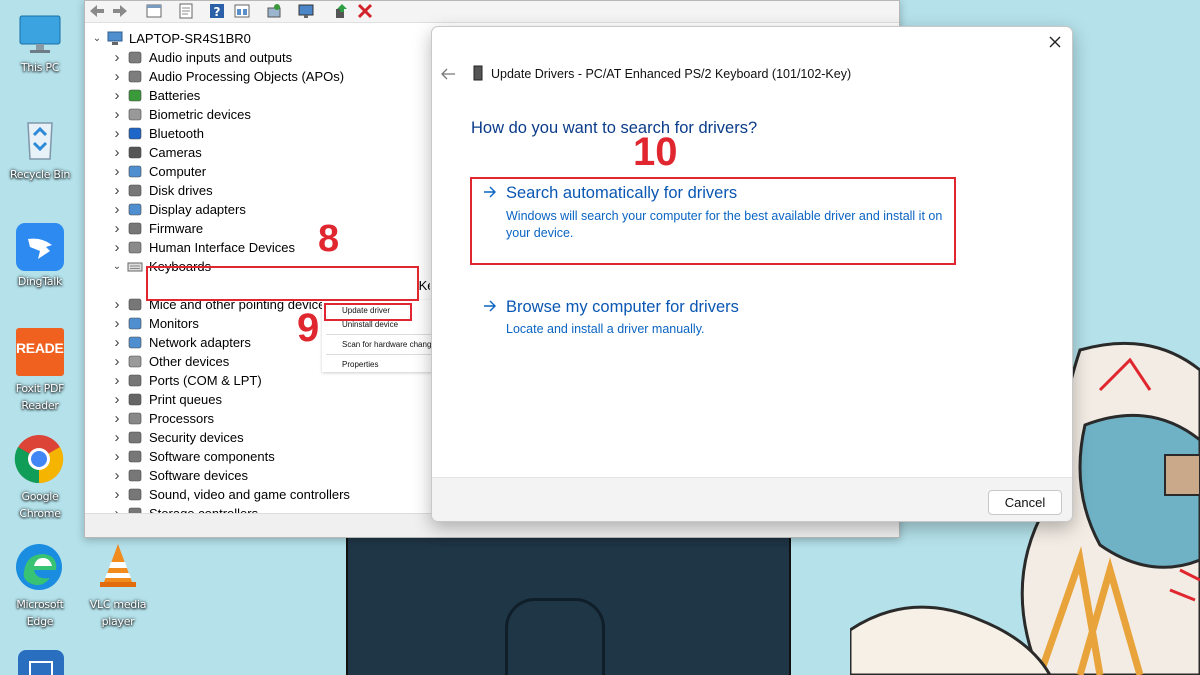 The width and height of the screenshot is (1200, 675). I want to click on tree-item-label: Human Interface Devices, so click(222, 247).